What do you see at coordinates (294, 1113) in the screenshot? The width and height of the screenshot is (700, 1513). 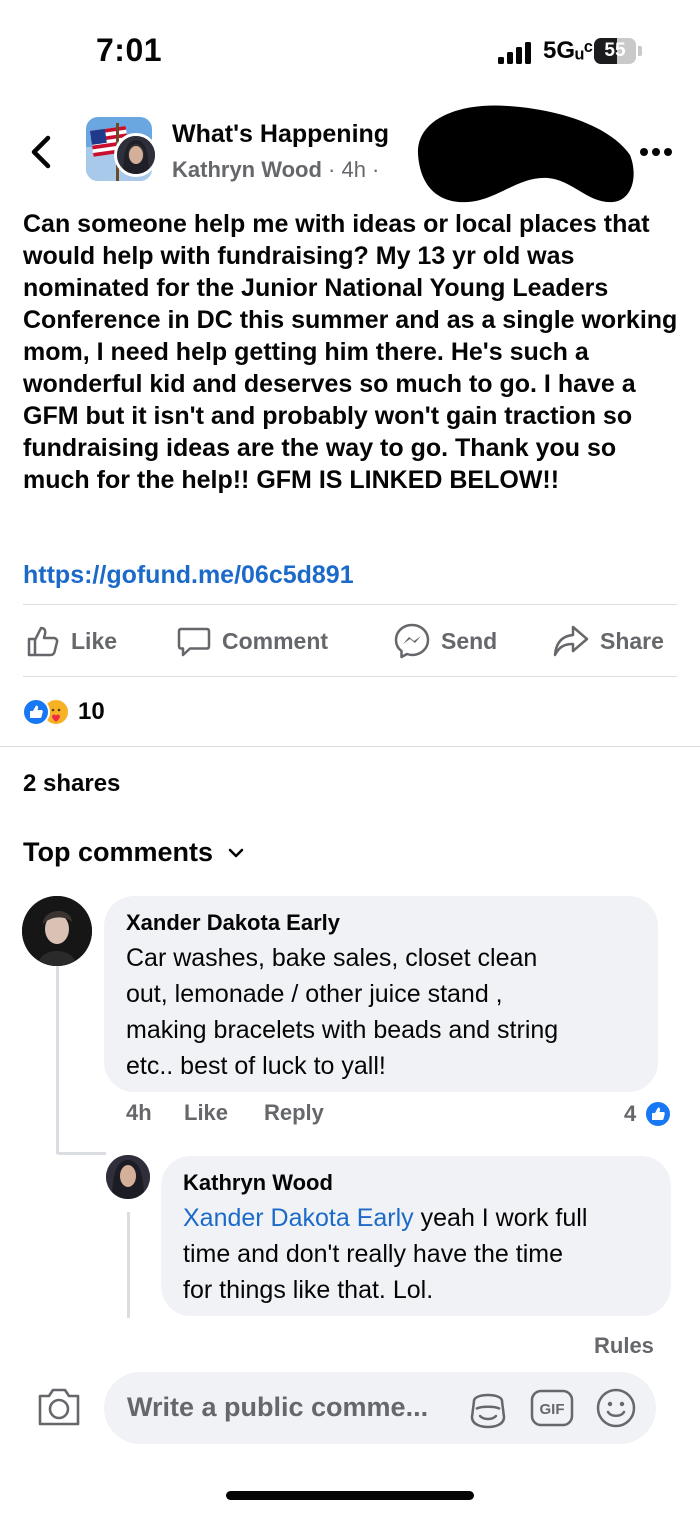 I see `comment-reply-button: Reply` at bounding box center [294, 1113].